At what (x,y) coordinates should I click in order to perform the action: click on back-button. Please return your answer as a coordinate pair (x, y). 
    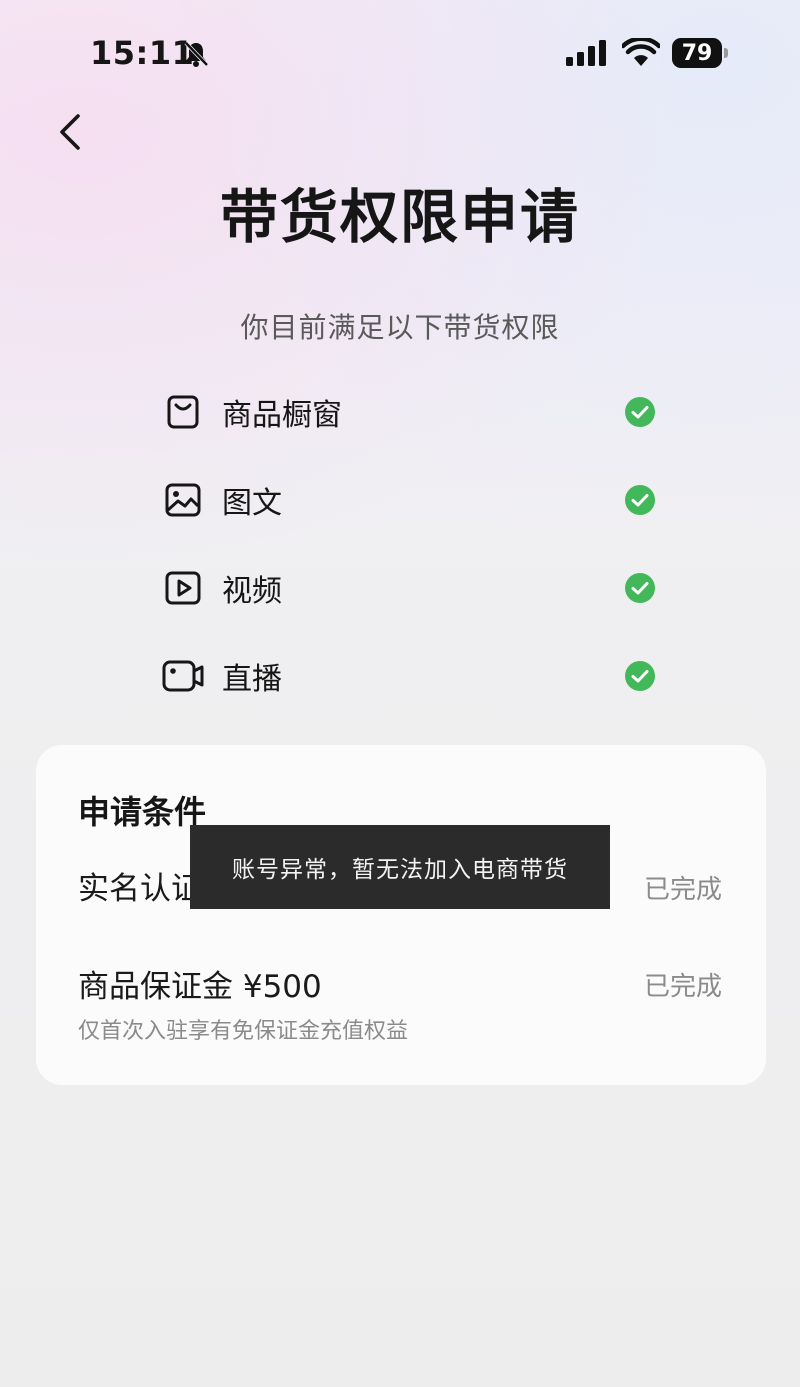
    Looking at the image, I should click on (70, 132).